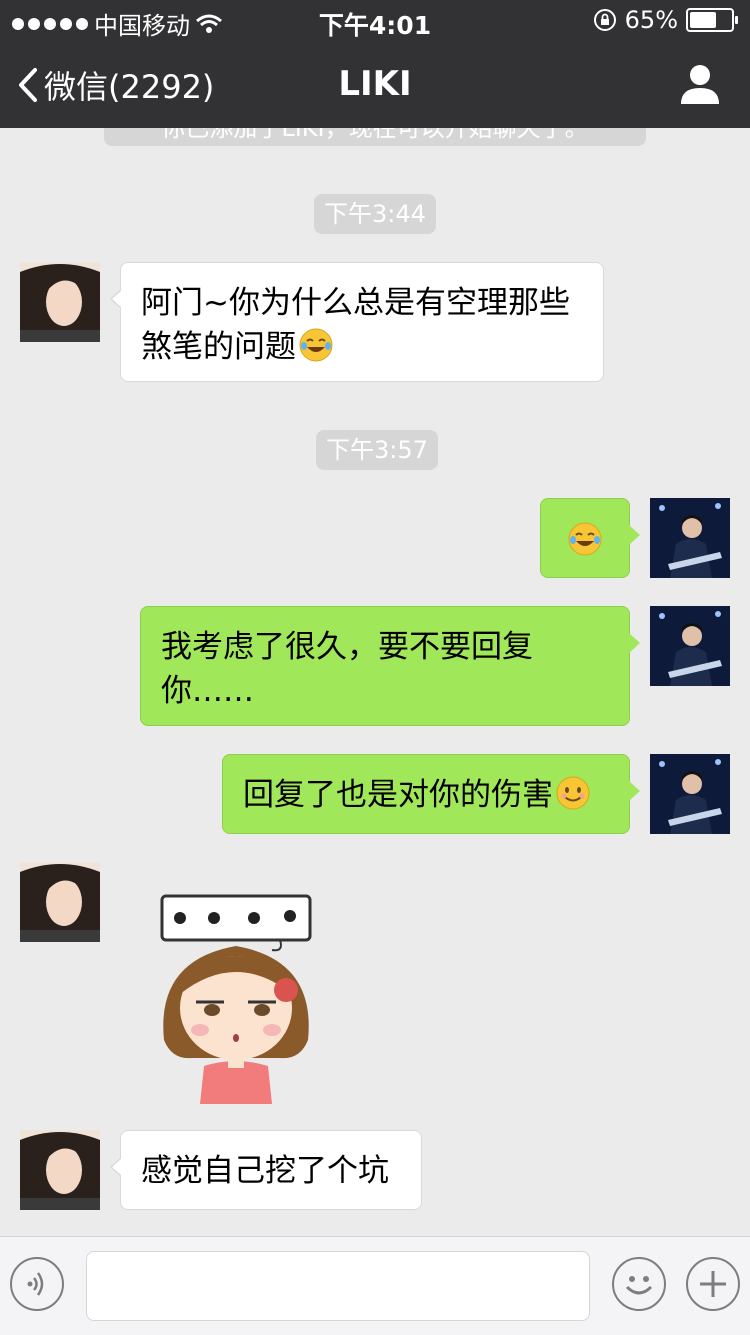 Image resolution: width=750 pixels, height=1335 pixels. Describe the element at coordinates (712, 20) in the screenshot. I see `battery-icon` at that location.